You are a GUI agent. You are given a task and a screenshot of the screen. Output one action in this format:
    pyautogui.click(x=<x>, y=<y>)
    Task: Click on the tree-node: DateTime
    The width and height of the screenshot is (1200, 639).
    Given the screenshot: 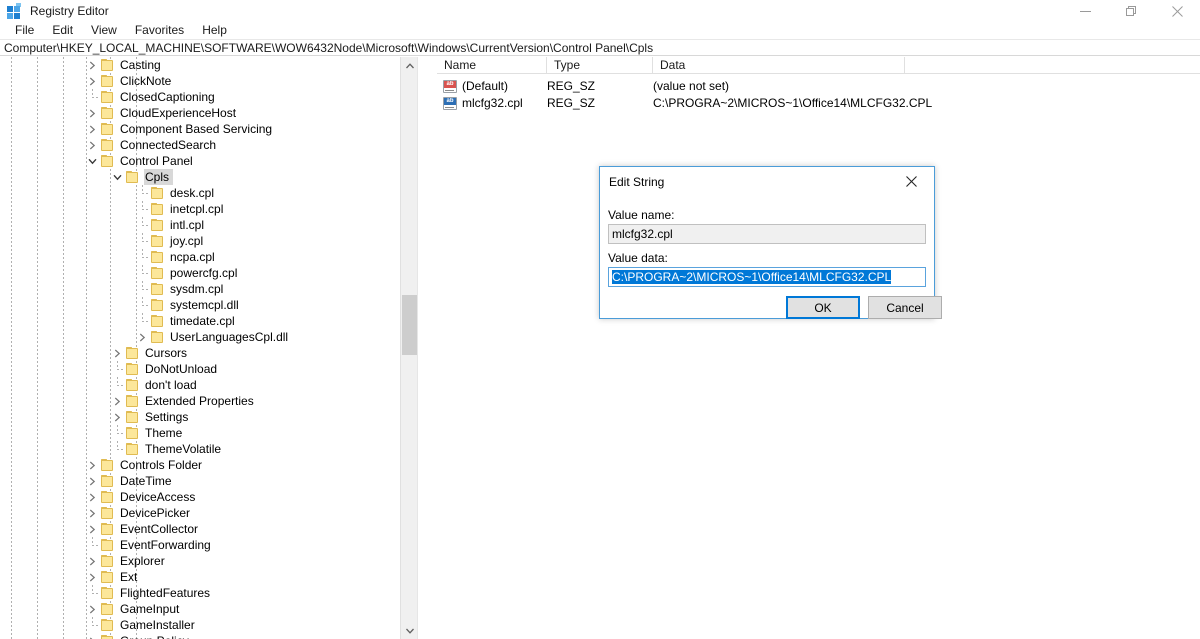 What is the action you would take?
    pyautogui.click(x=208, y=481)
    